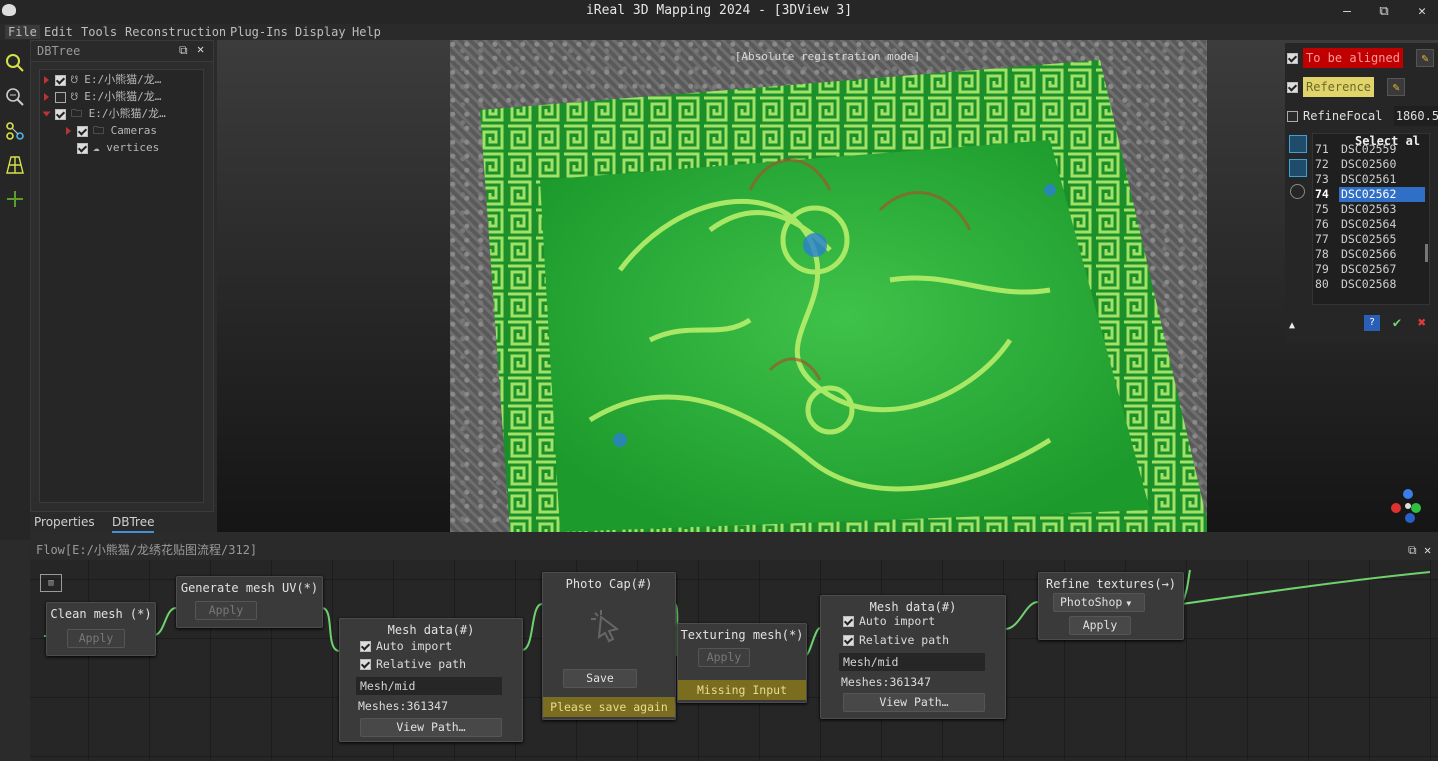  I want to click on node-clean-mesh: Clean mesh (*) Apply, so click(101, 629).